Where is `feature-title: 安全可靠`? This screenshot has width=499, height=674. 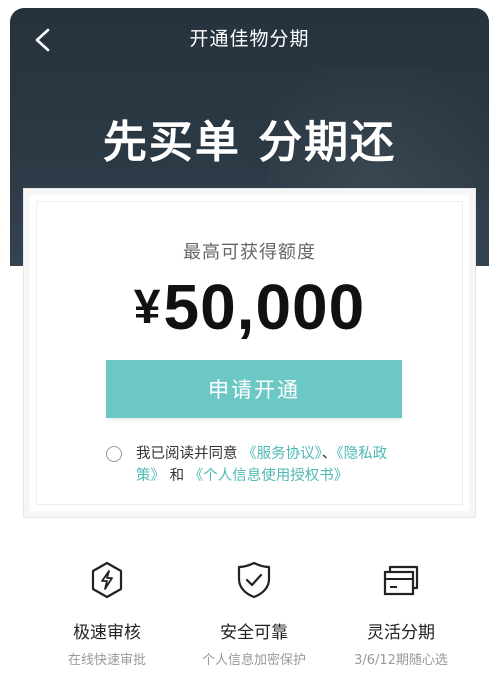 feature-title: 安全可靠 is located at coordinates (254, 633).